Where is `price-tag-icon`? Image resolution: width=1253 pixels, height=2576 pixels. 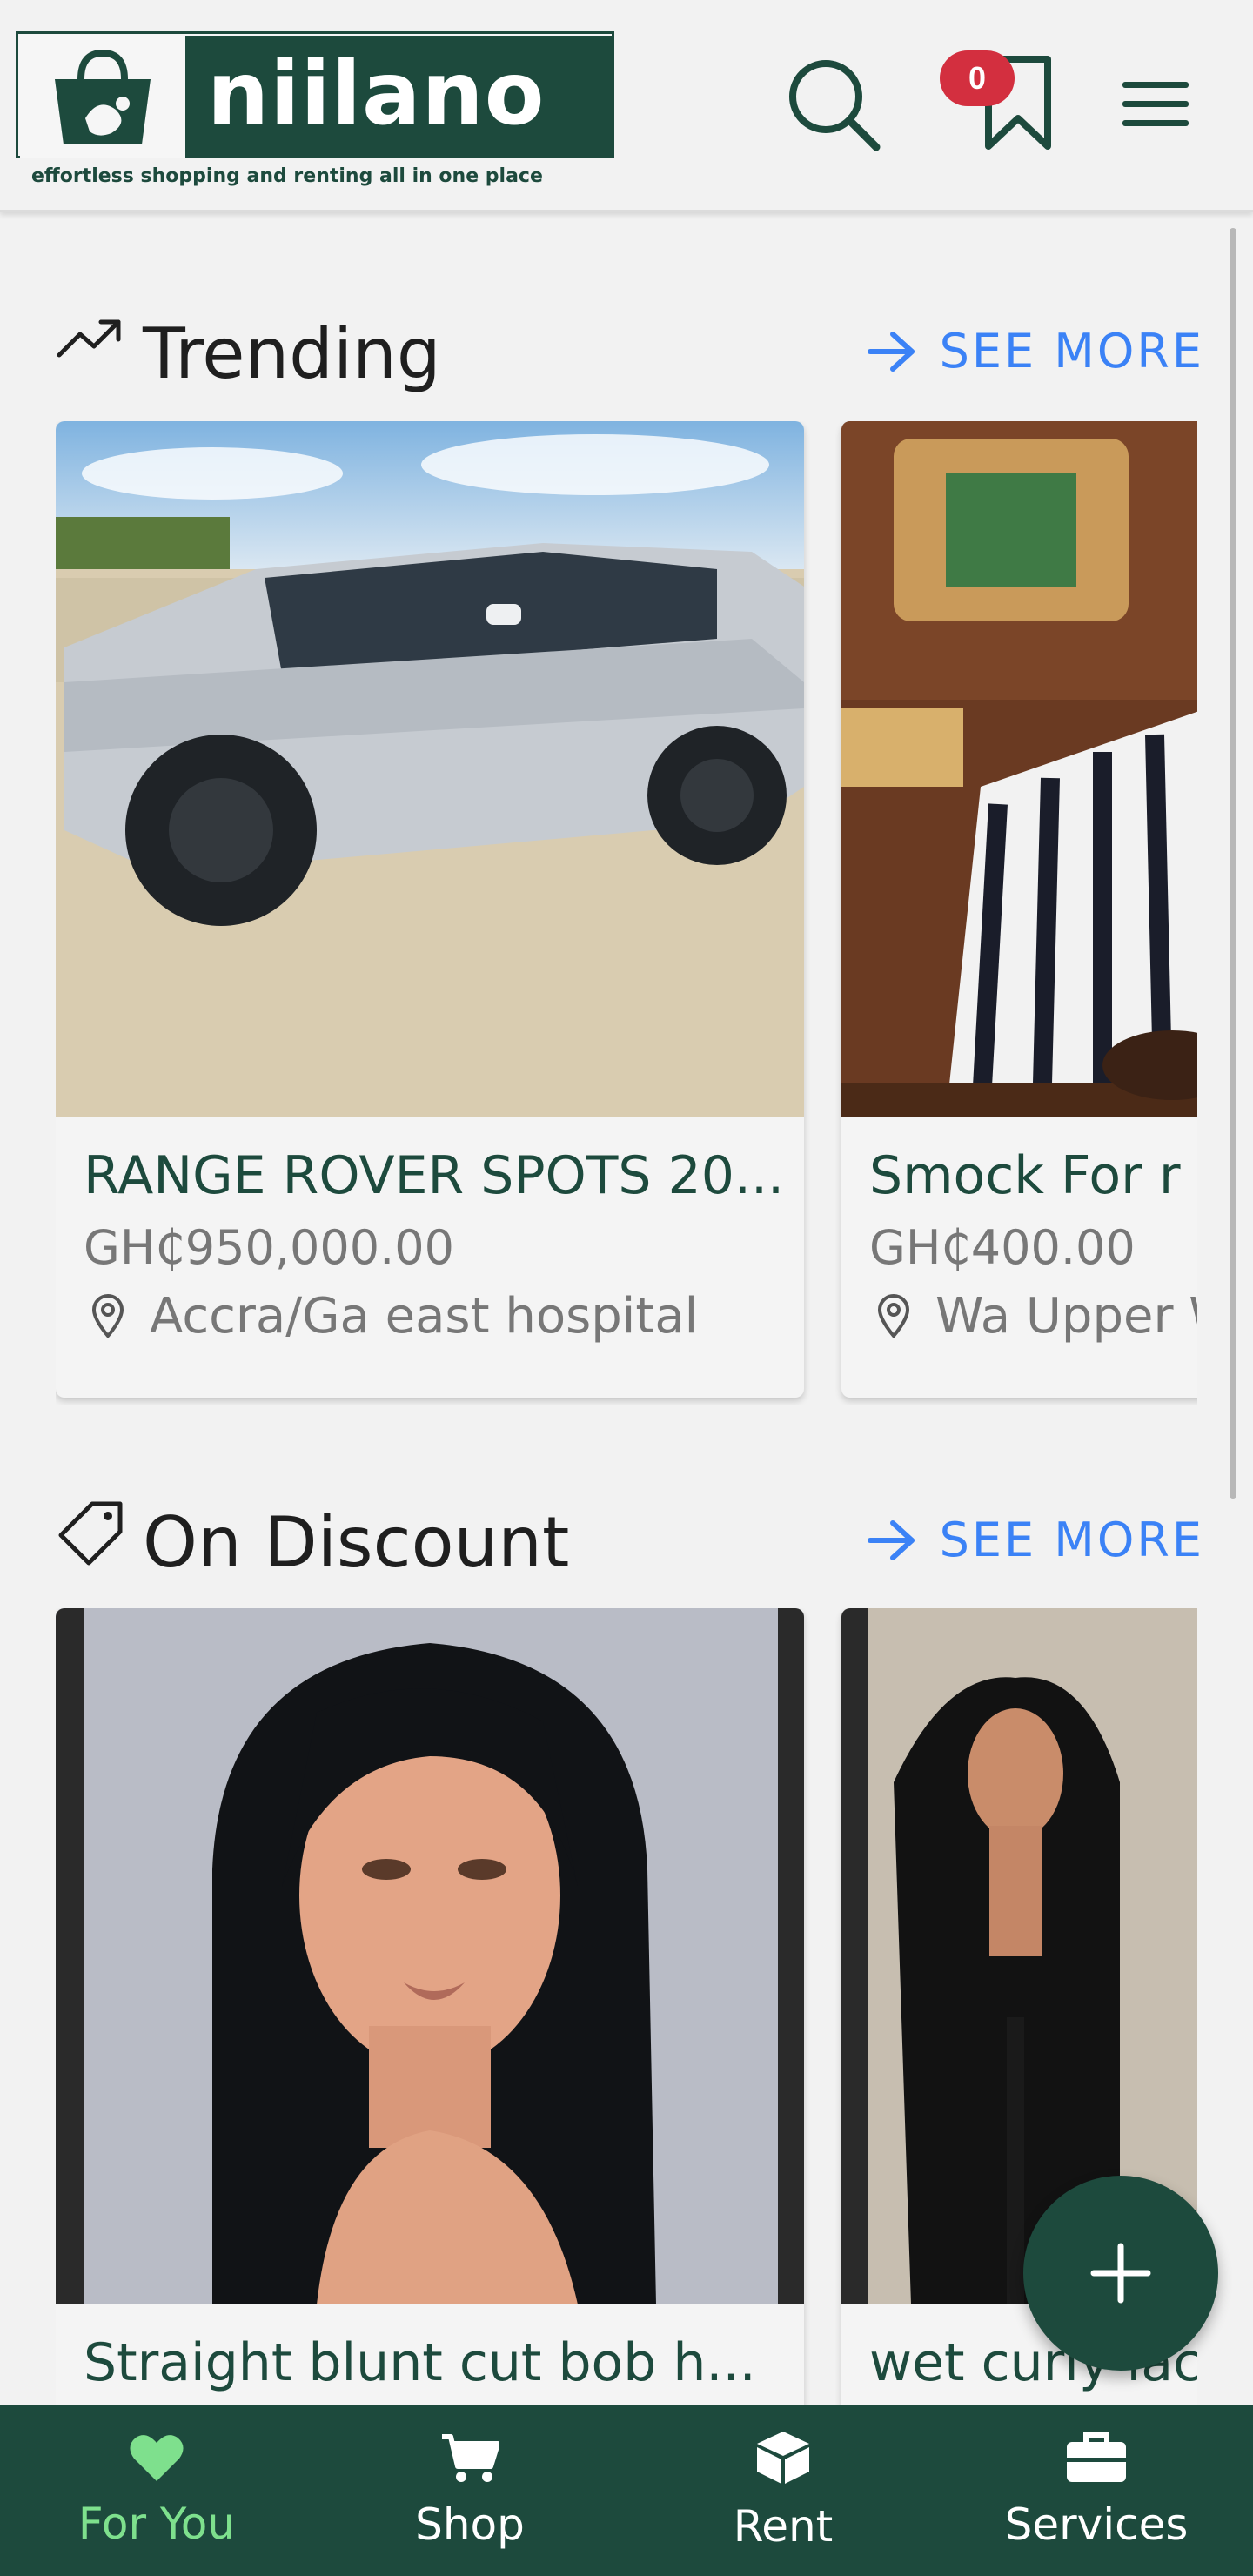 price-tag-icon is located at coordinates (90, 1534).